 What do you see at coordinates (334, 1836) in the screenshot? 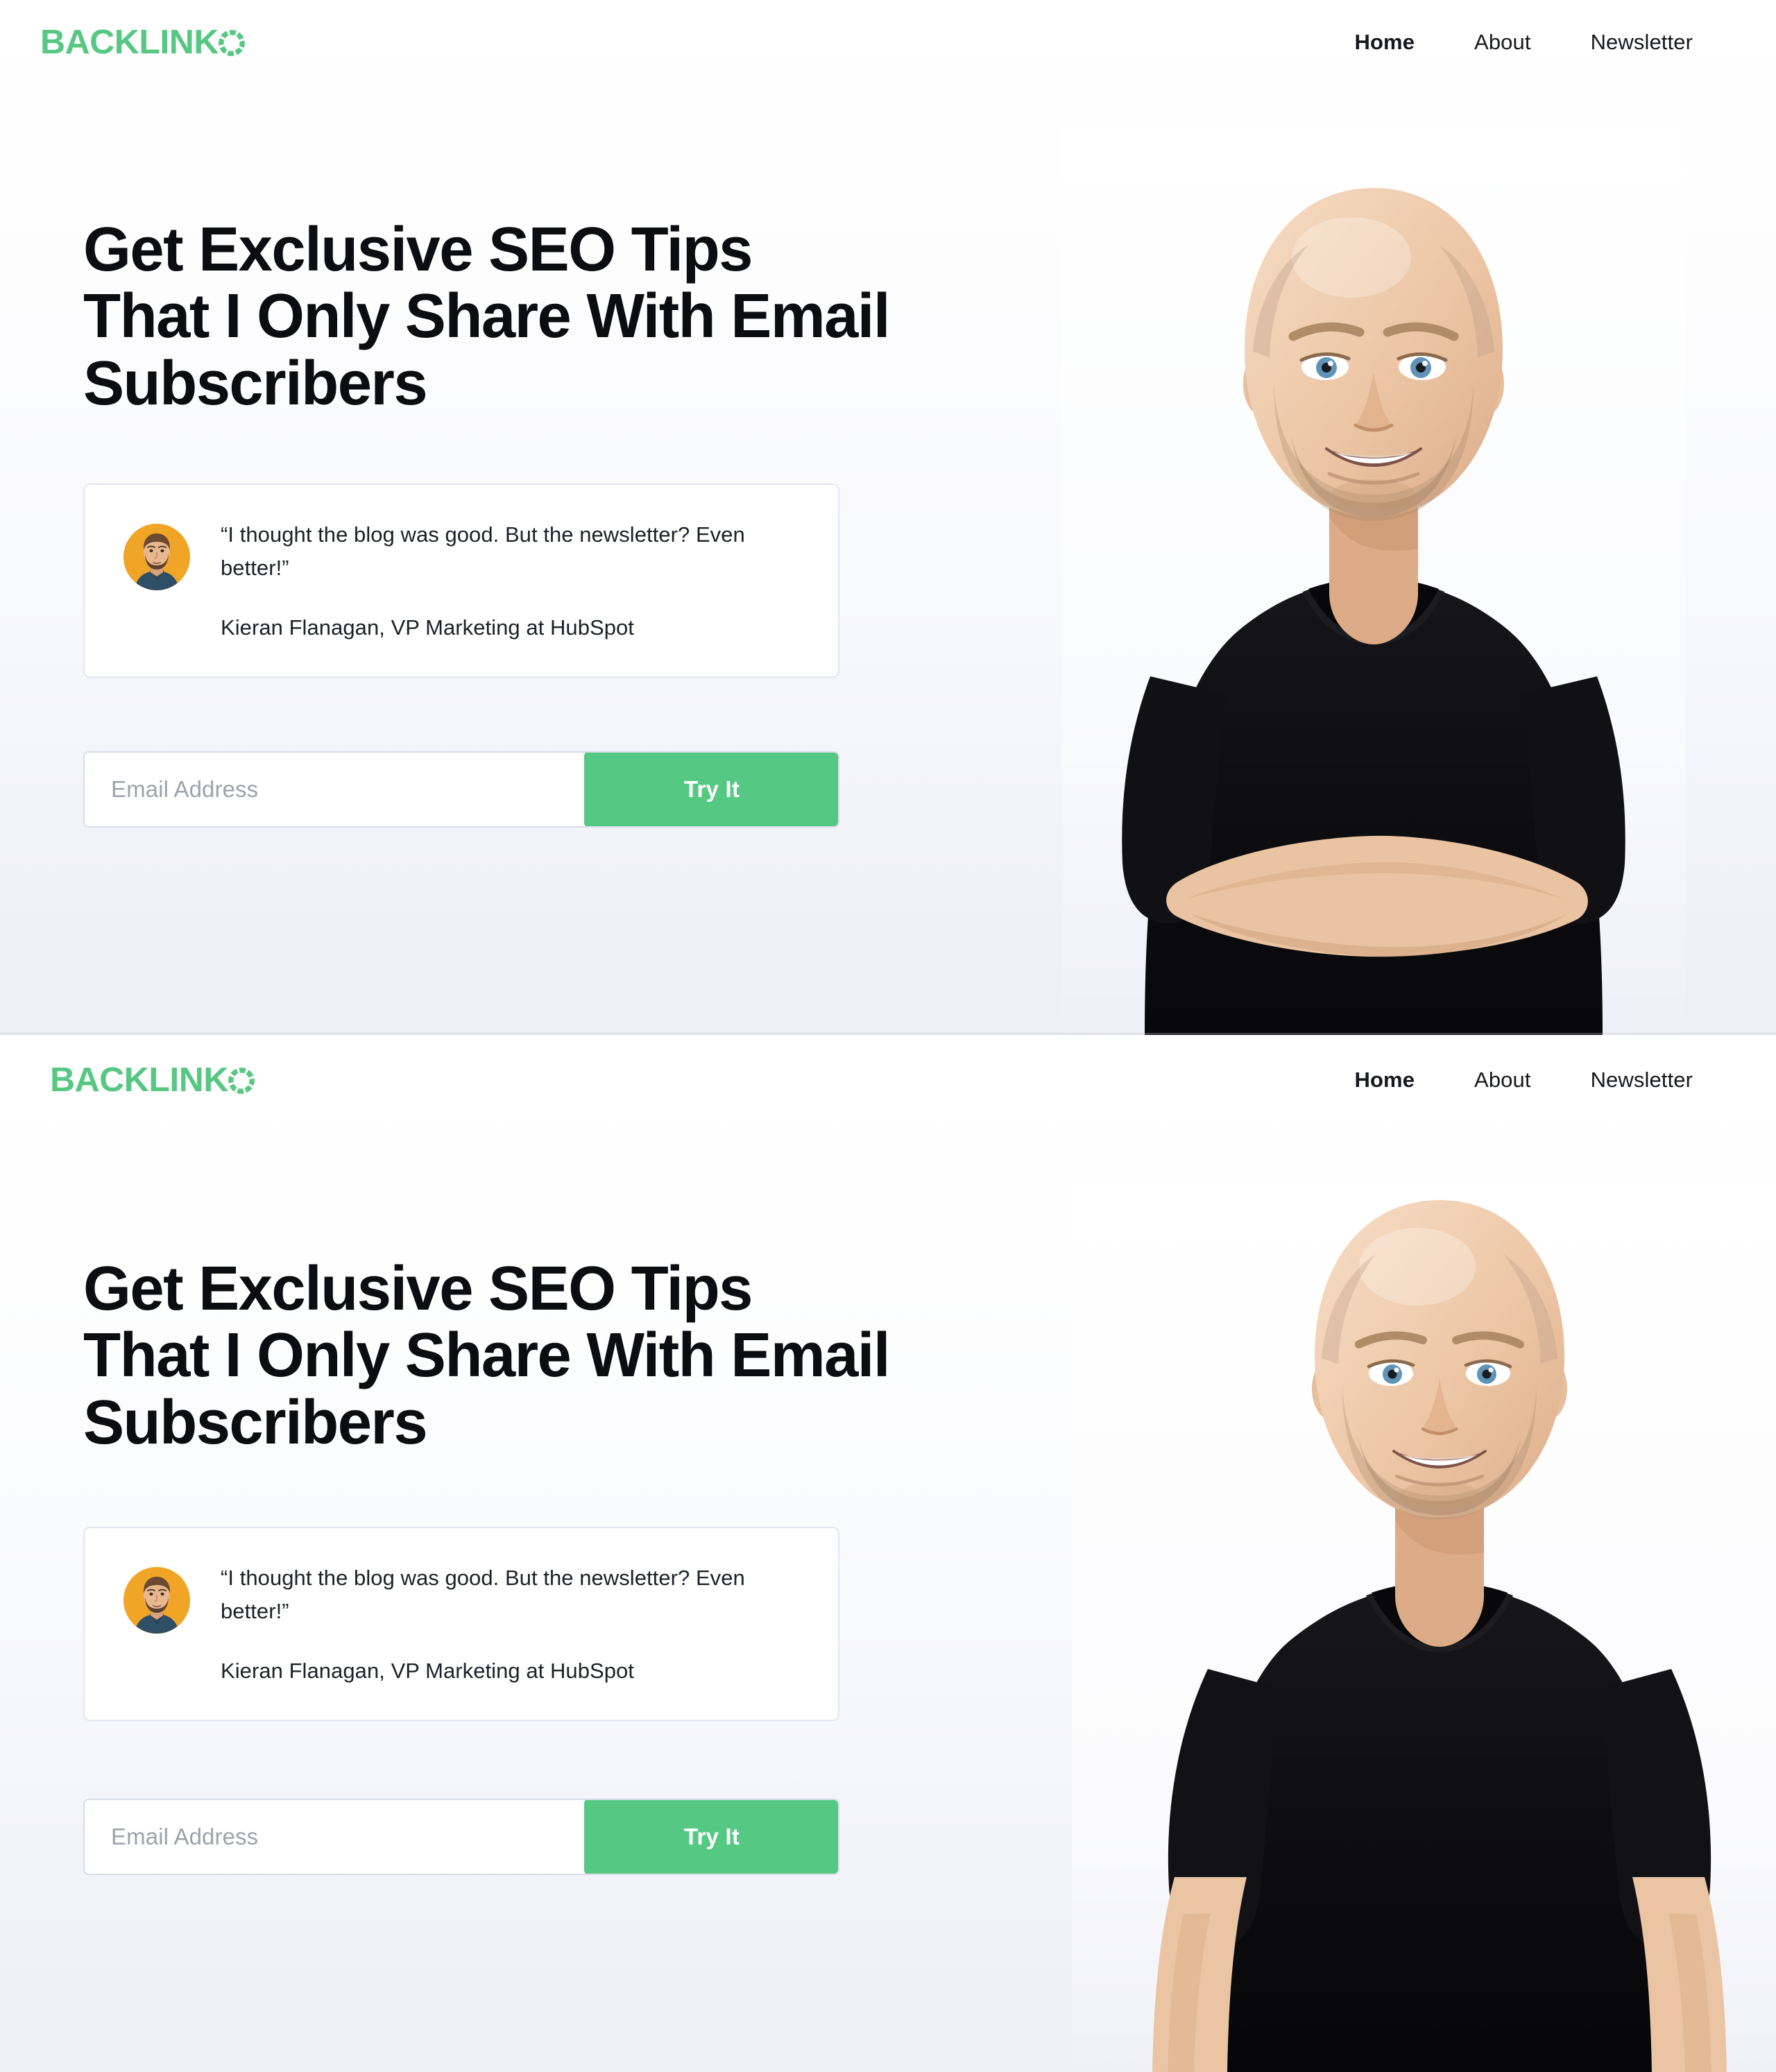
I see `email-input-two` at bounding box center [334, 1836].